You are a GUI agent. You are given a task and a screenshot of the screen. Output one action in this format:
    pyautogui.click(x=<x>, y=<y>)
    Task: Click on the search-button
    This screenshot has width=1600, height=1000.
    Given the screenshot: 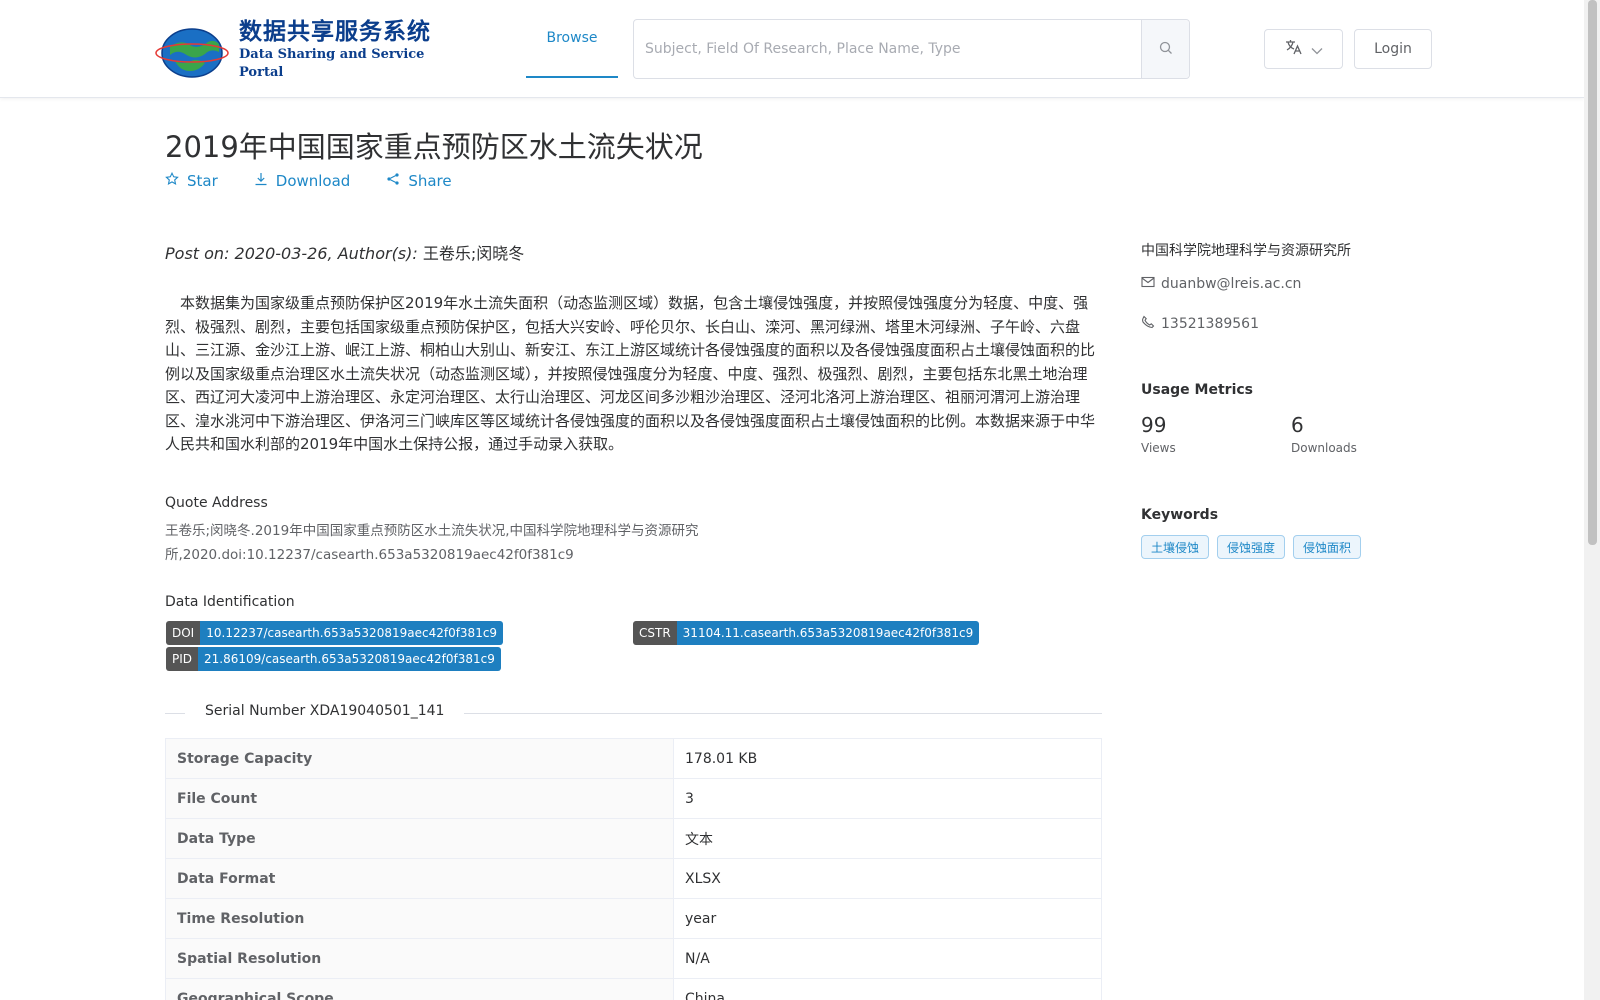 What is the action you would take?
    pyautogui.click(x=1165, y=49)
    